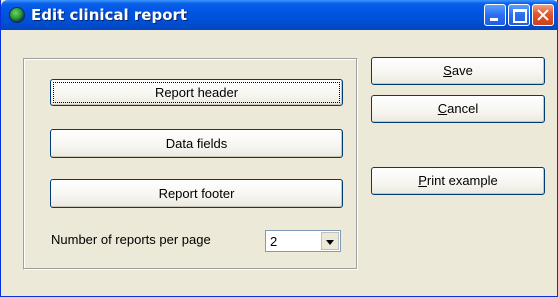  Describe the element at coordinates (330, 241) in the screenshot. I see `chevron-down-icon` at that location.